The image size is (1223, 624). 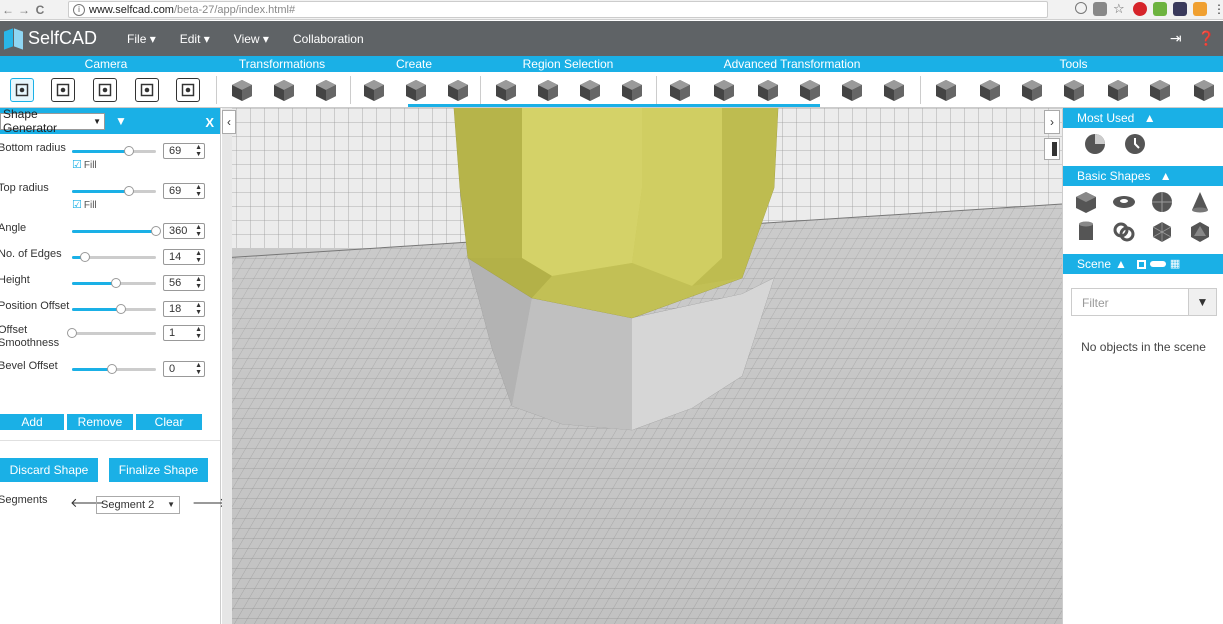 I want to click on segment-dropdown: Segment 2 ▼, so click(x=138, y=505).